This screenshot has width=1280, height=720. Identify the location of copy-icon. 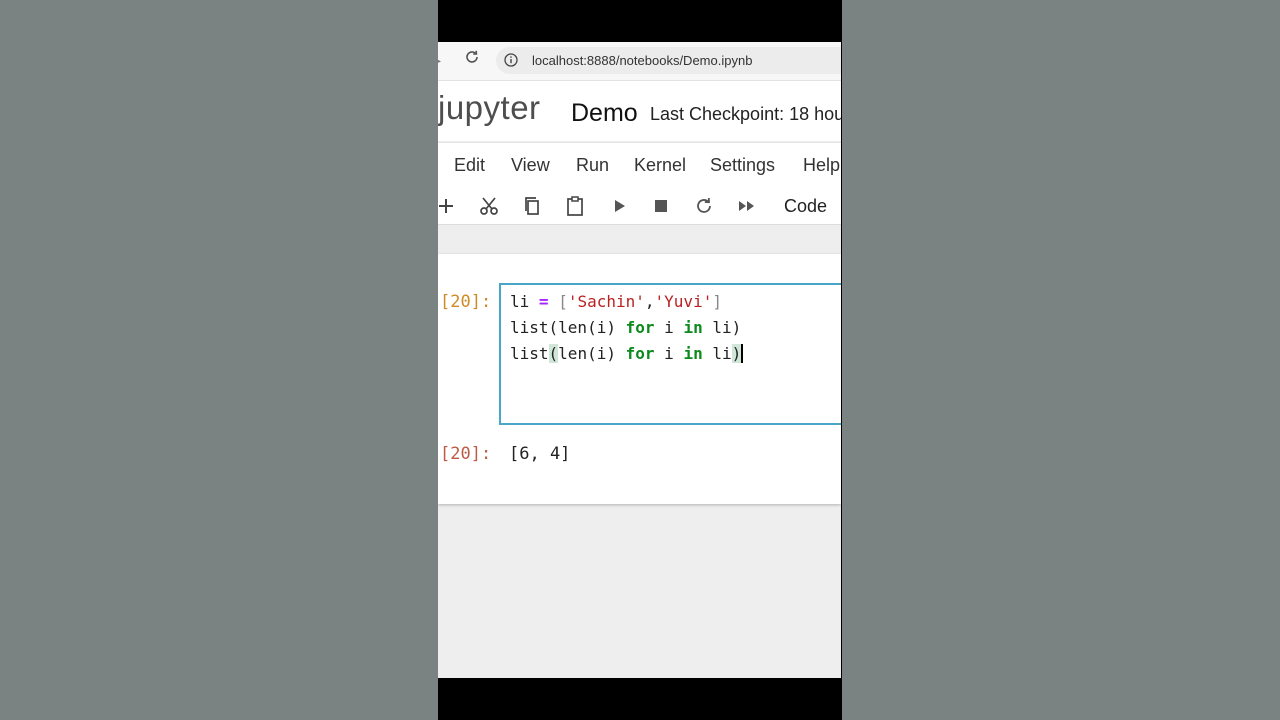
(532, 206).